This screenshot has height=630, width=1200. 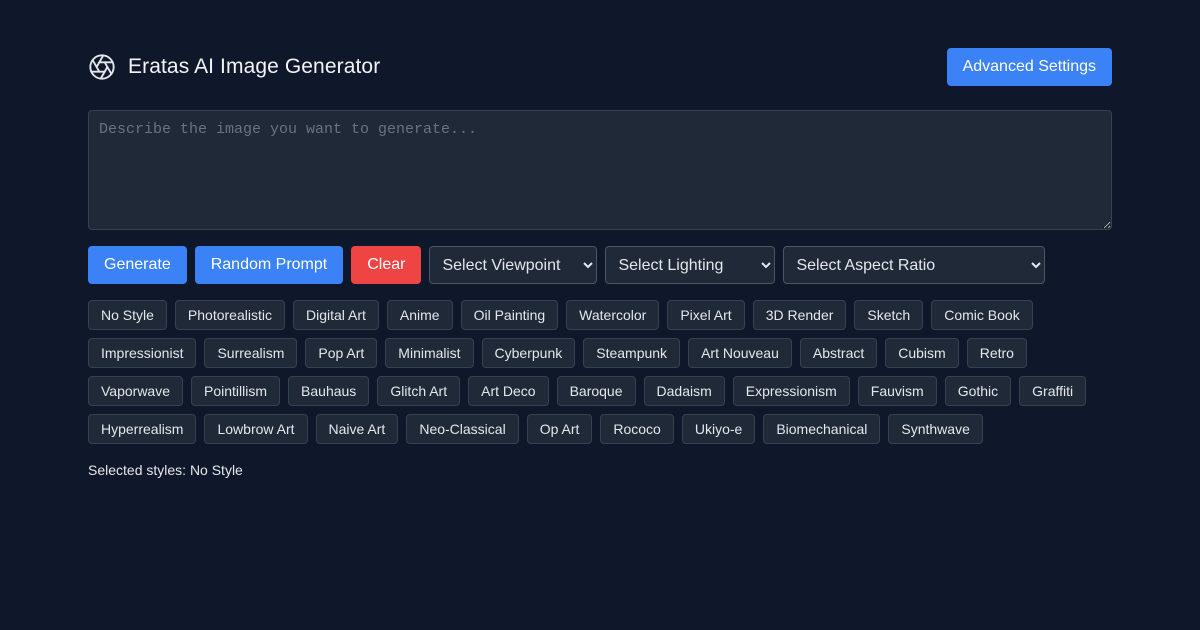 What do you see at coordinates (236, 391) in the screenshot?
I see `style-chip: Pointillism` at bounding box center [236, 391].